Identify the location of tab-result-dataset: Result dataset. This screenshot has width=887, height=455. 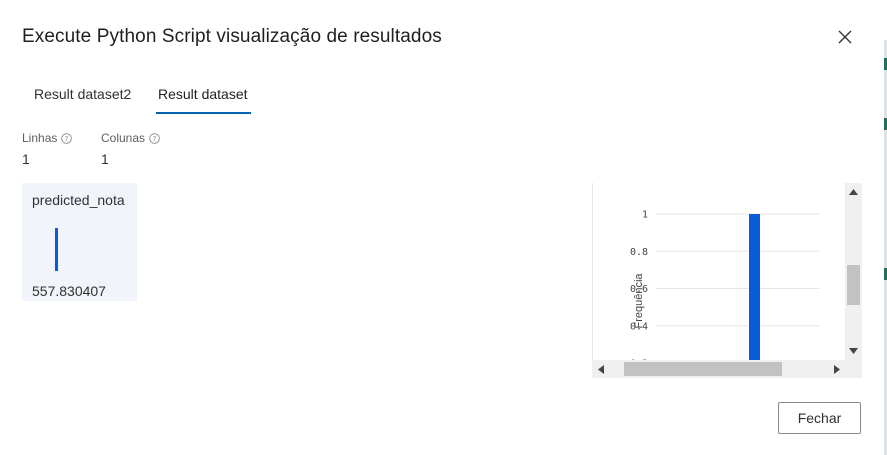
(203, 99).